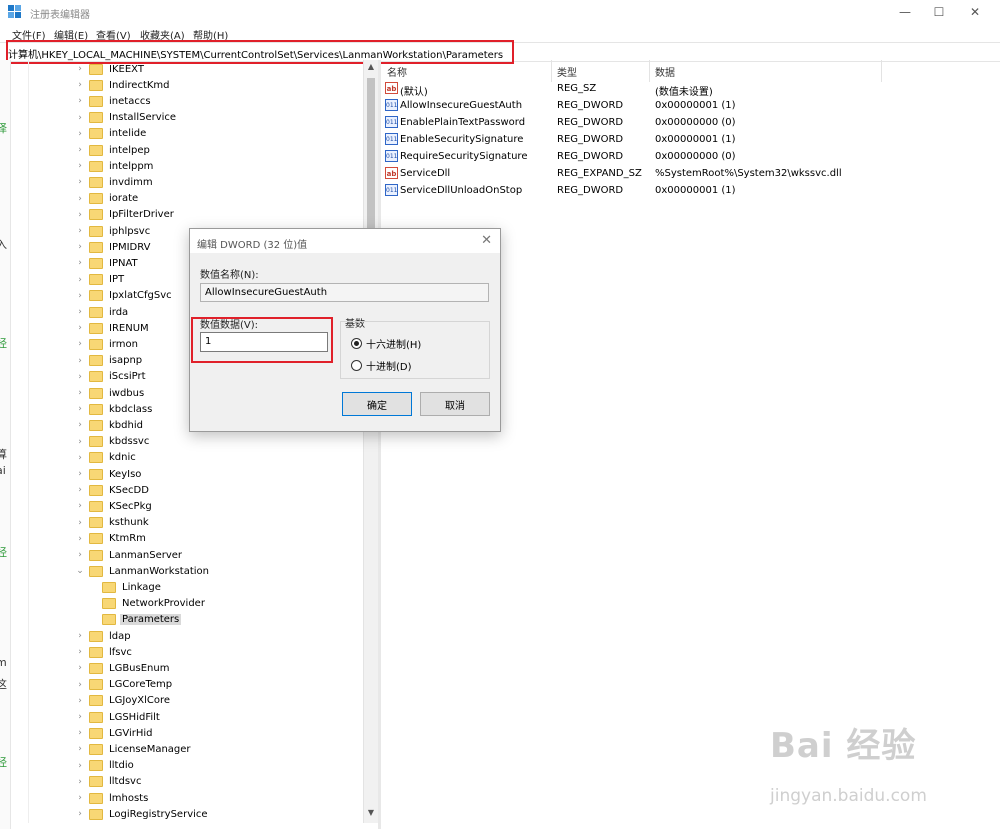 The image size is (1000, 829). Describe the element at coordinates (113, 490) in the screenshot. I see `tree-item: › KSecDD` at that location.